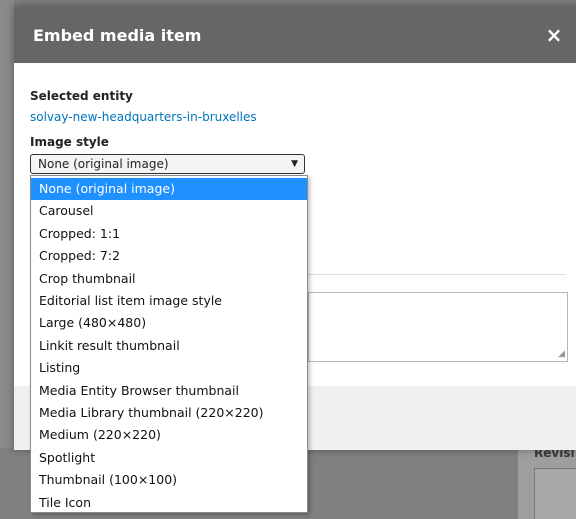  I want to click on image-style-select: None (original image) ▼, so click(167, 164).